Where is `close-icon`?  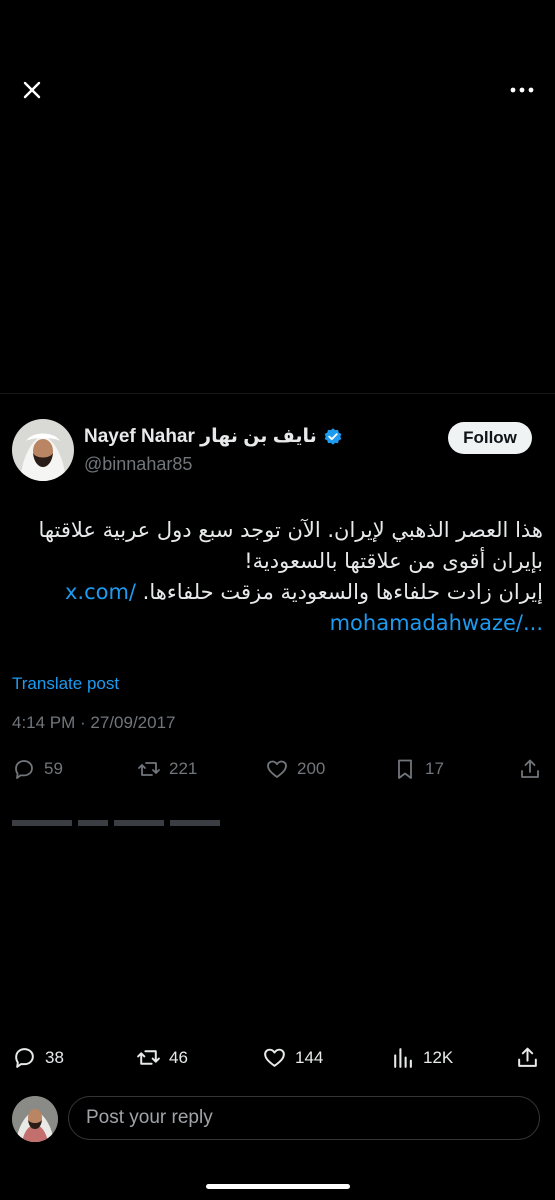
close-icon is located at coordinates (32, 90).